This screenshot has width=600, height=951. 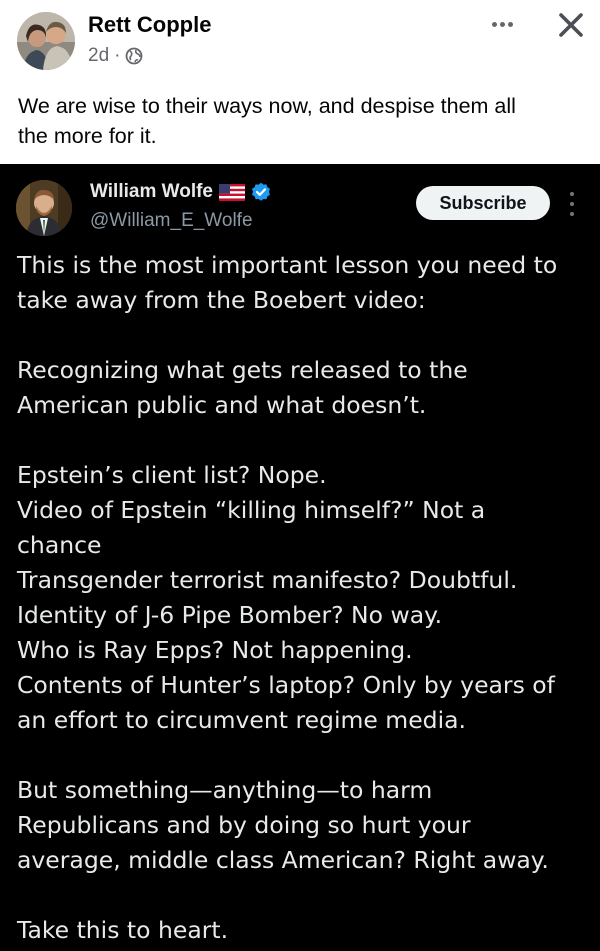 What do you see at coordinates (87, 136) in the screenshot?
I see `caption-line: the more for it.` at bounding box center [87, 136].